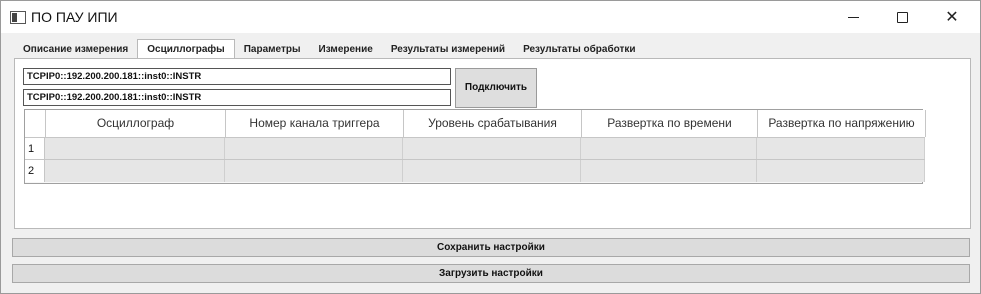 This screenshot has width=981, height=294. Describe the element at coordinates (35, 171) in the screenshot. I see `row-header: 2` at that location.